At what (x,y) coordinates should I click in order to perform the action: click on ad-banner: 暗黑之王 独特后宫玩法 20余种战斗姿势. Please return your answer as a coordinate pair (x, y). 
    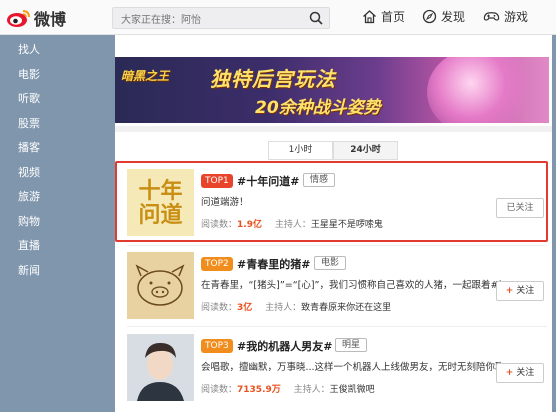
    Looking at the image, I should click on (332, 90).